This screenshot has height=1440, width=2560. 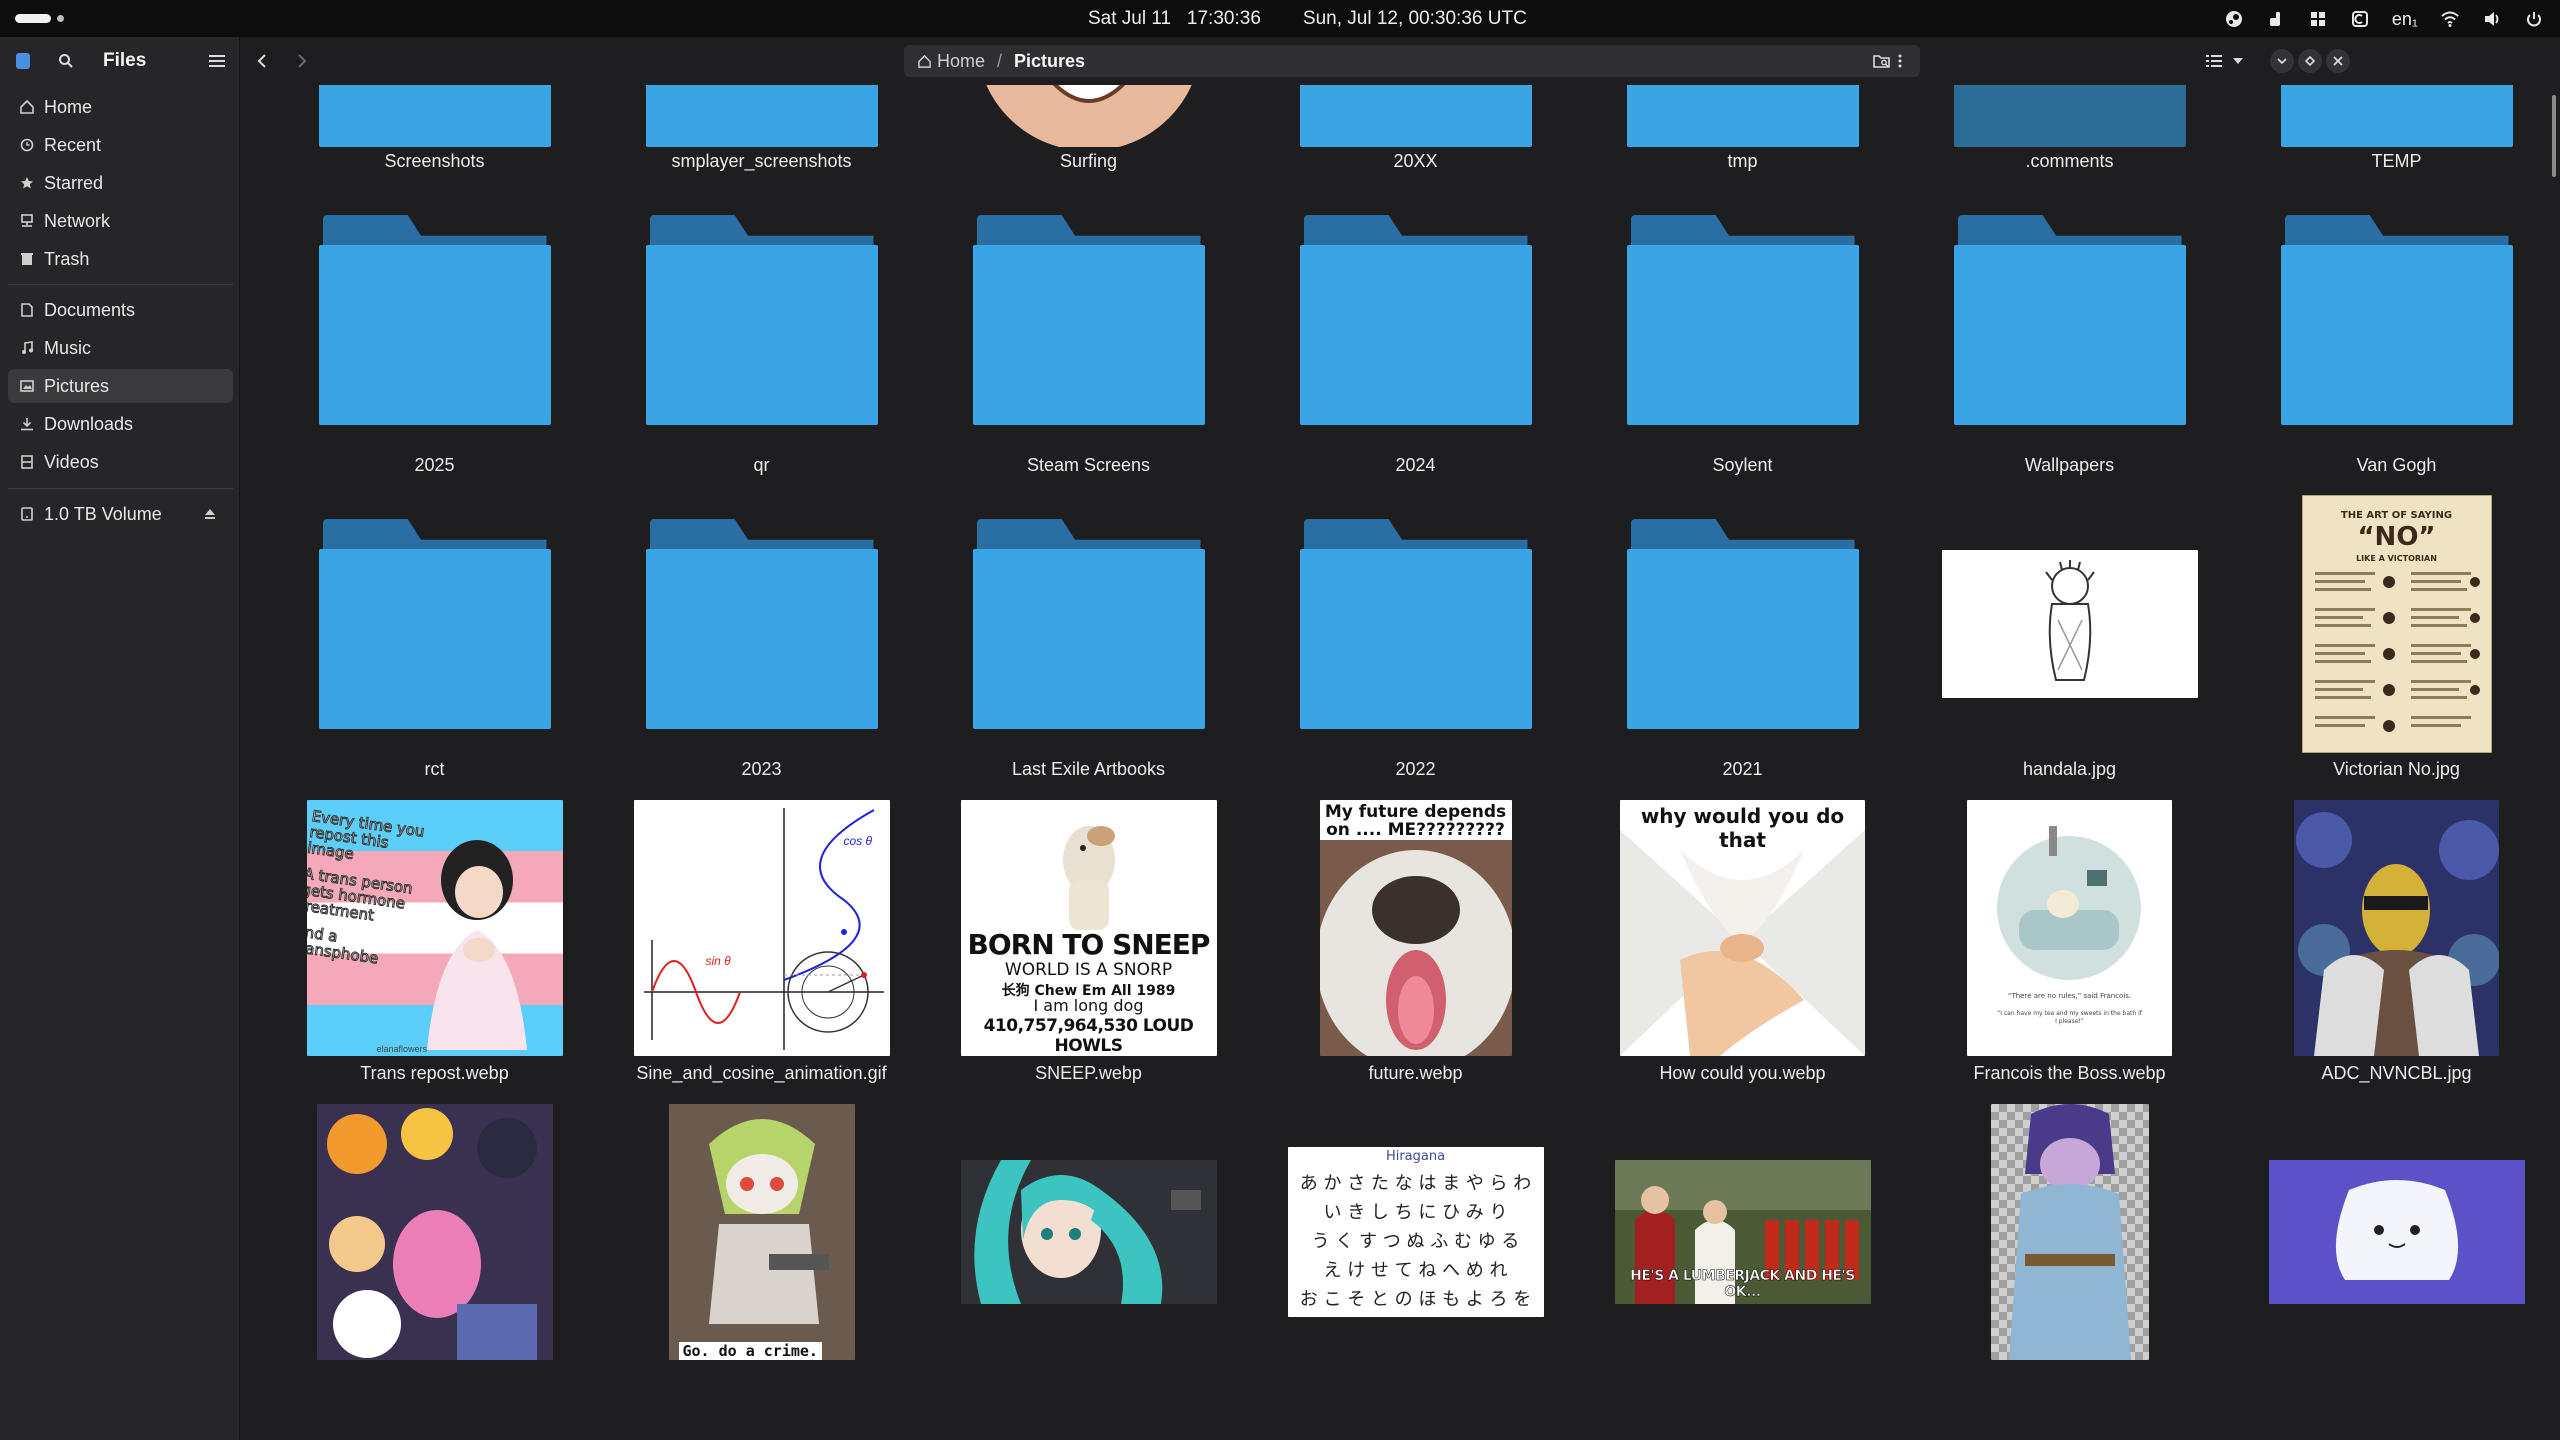 What do you see at coordinates (1415, 19) in the screenshot?
I see `clock-utc: Sun, Jul 12, 00:30:36 UTC` at bounding box center [1415, 19].